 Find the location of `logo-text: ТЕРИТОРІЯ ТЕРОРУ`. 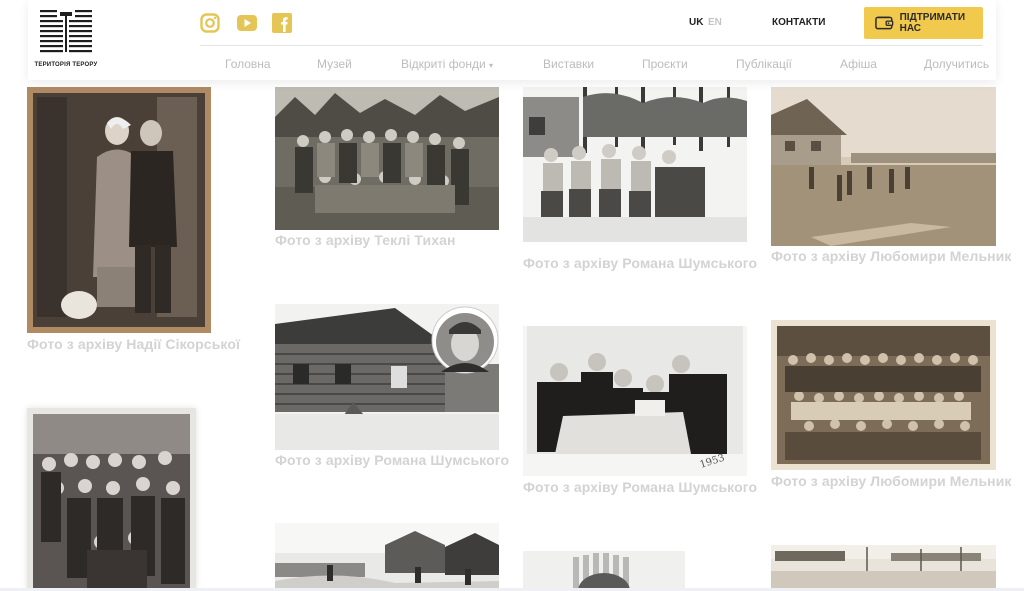

logo-text: ТЕРИТОРІЯ ТЕРОРУ is located at coordinates (66, 65).